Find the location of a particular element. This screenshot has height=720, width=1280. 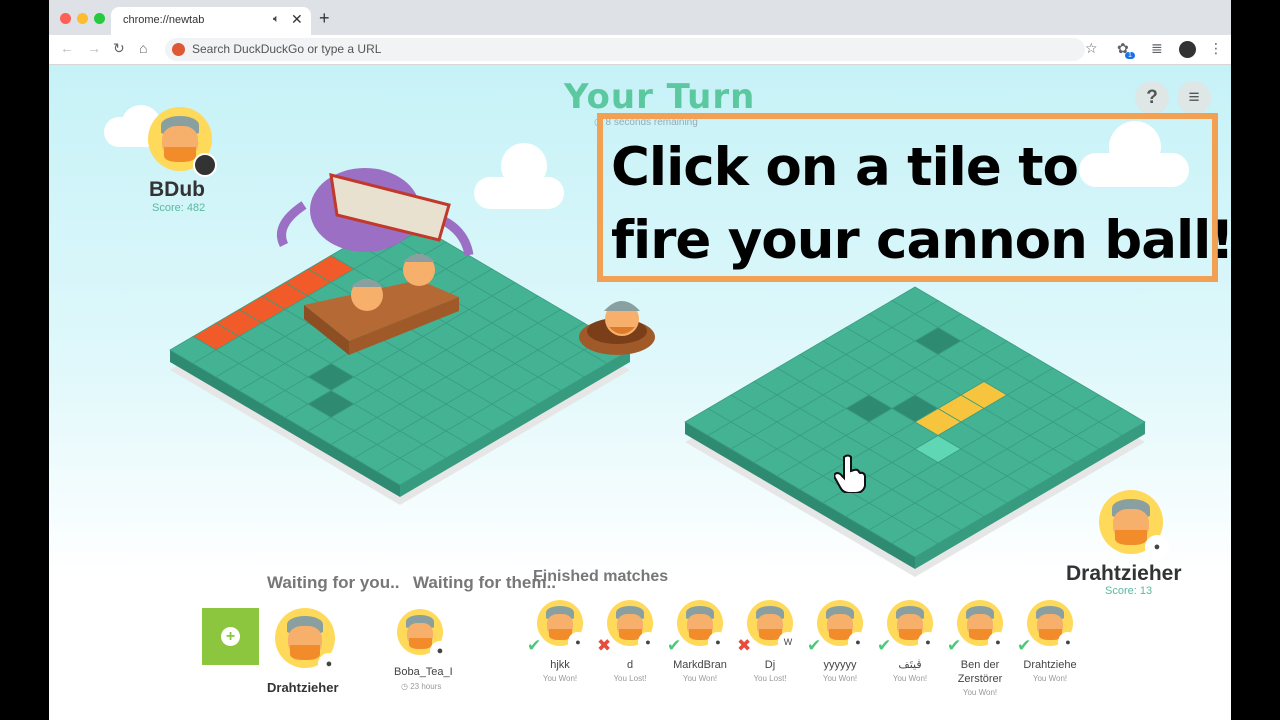

profile-avatar is located at coordinates (1187, 49).